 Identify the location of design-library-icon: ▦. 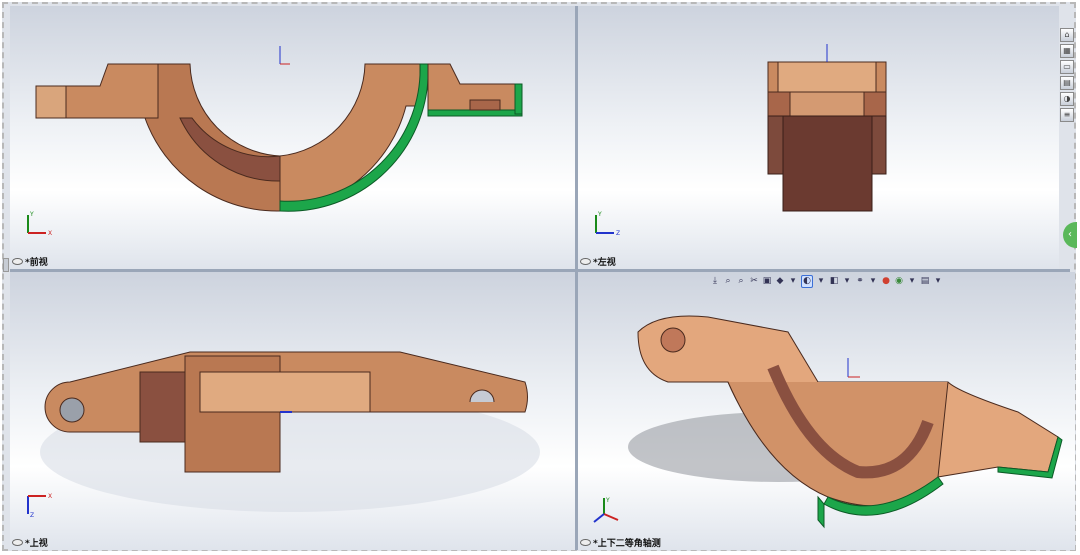
(1067, 51).